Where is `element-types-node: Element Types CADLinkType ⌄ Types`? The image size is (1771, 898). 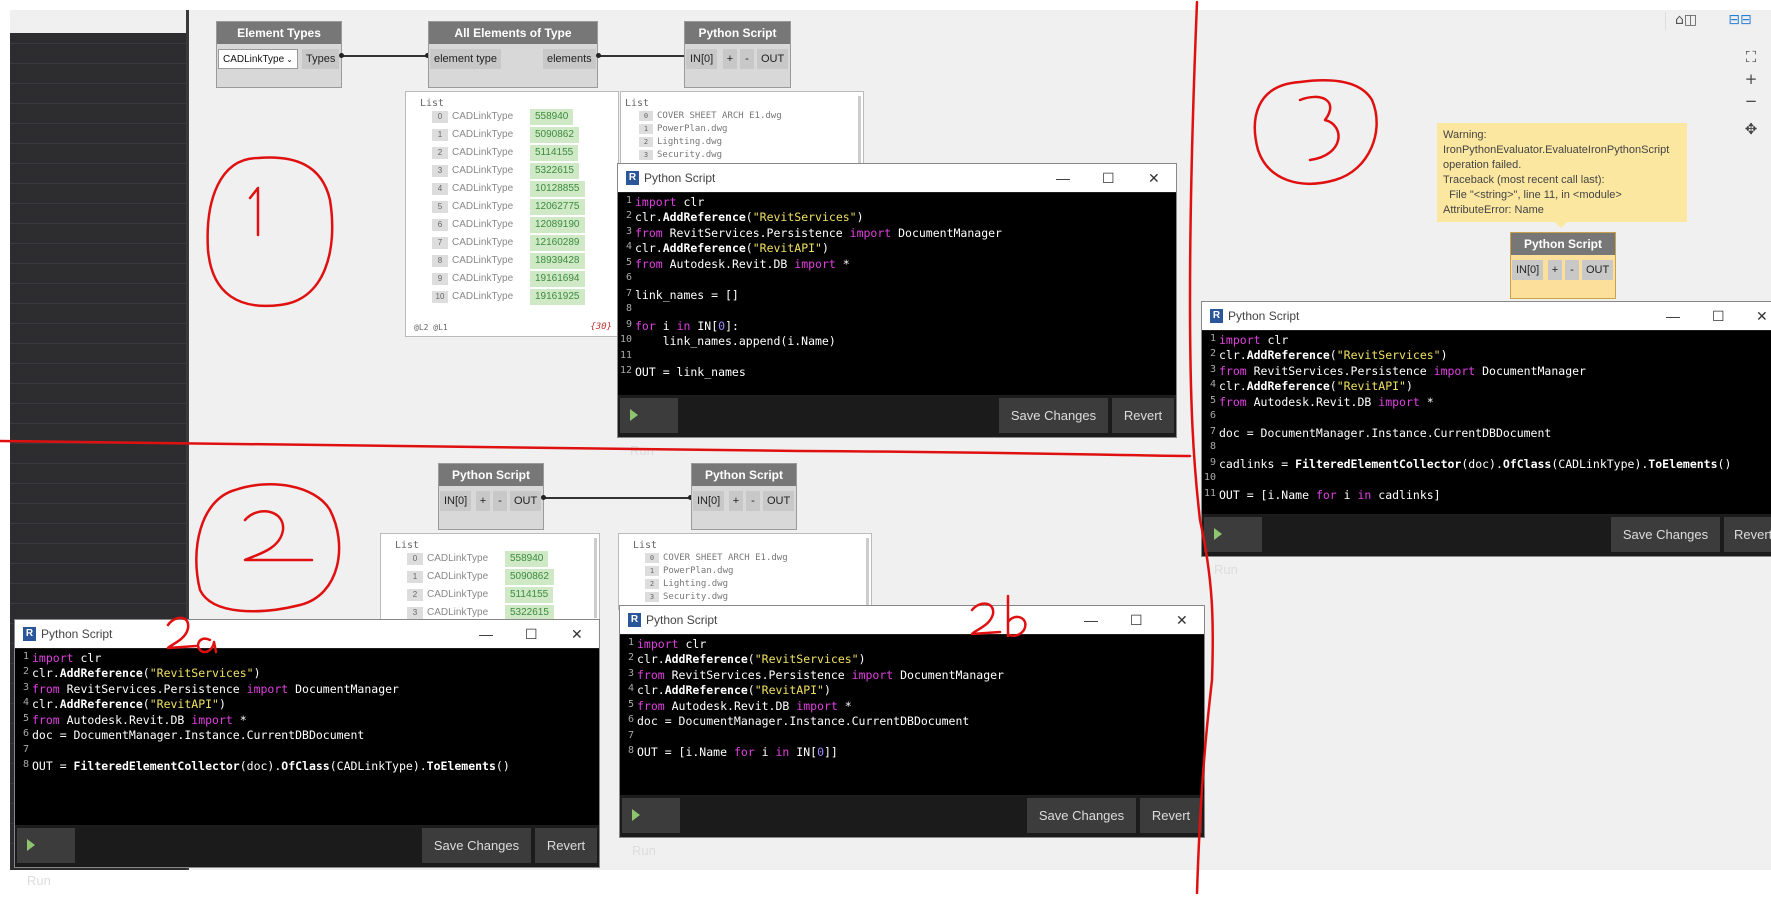 element-types-node: Element Types CADLinkType ⌄ Types is located at coordinates (279, 54).